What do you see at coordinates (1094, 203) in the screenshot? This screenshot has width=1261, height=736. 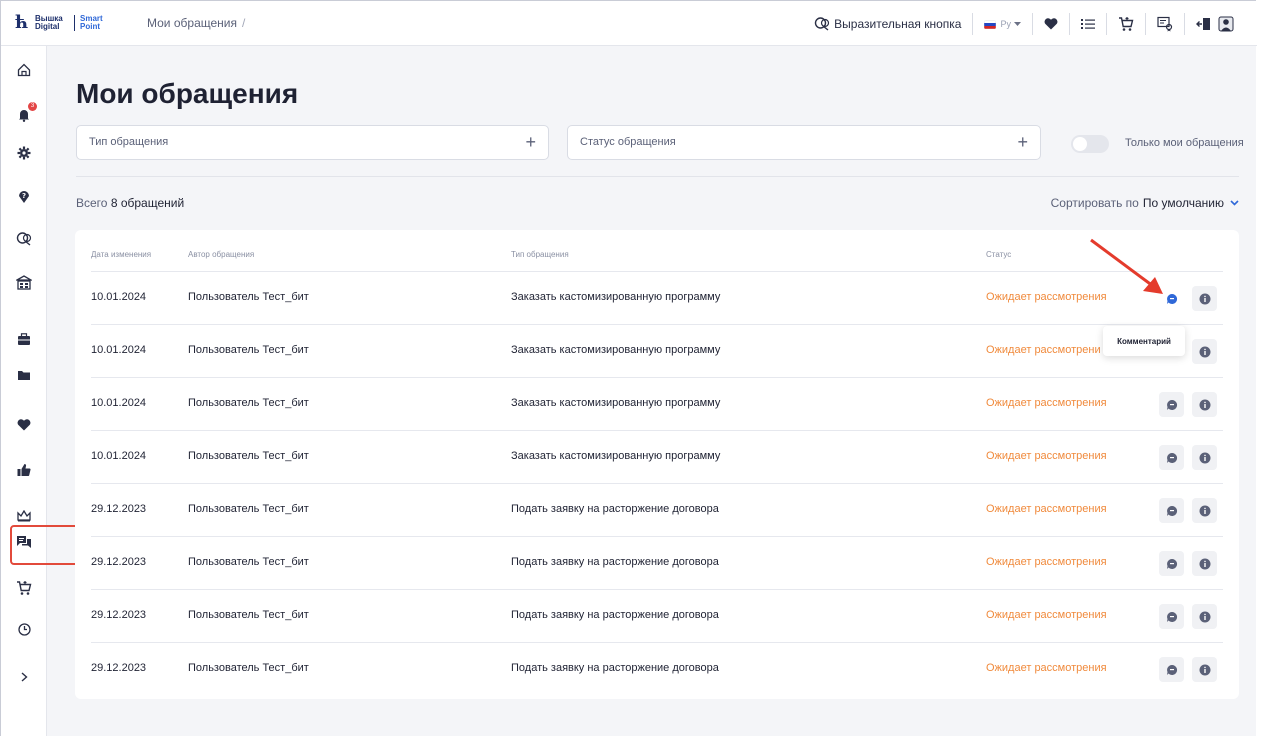 I see `sort-label: Сортировать по` at bounding box center [1094, 203].